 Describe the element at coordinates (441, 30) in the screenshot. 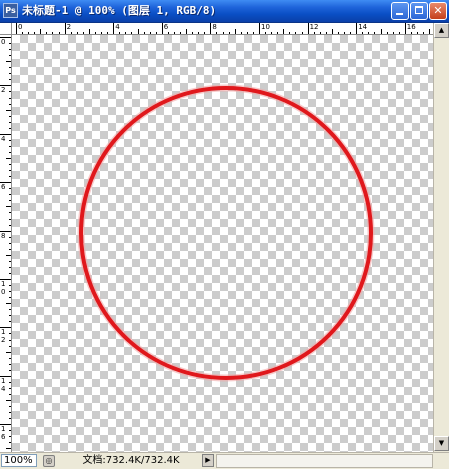

I see `scroll-up-button: ▲` at that location.